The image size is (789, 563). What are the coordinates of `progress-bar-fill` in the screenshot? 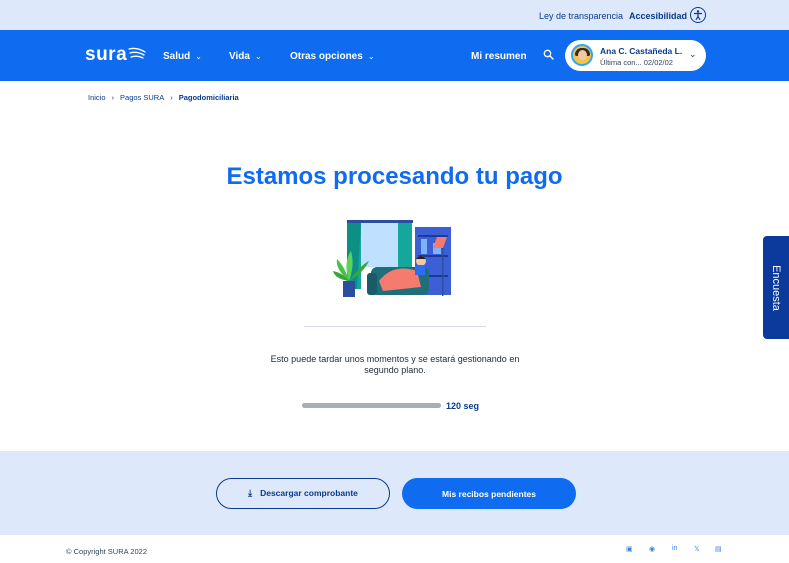 It's located at (371, 405).